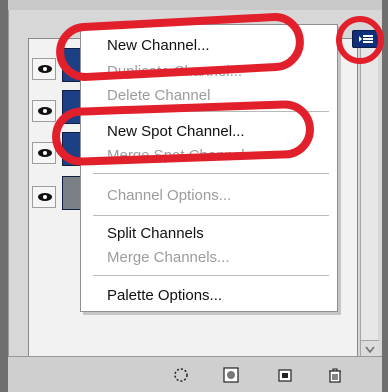 This screenshot has width=388, height=392. I want to click on palette-menu-icon, so click(366, 39).